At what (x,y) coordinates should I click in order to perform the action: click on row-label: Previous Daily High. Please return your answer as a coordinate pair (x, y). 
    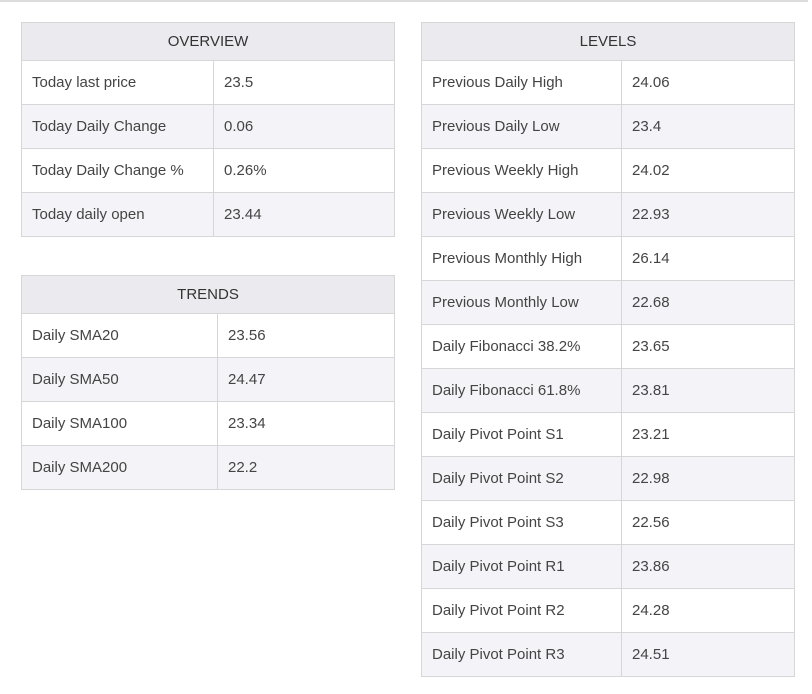
    Looking at the image, I should click on (521, 82).